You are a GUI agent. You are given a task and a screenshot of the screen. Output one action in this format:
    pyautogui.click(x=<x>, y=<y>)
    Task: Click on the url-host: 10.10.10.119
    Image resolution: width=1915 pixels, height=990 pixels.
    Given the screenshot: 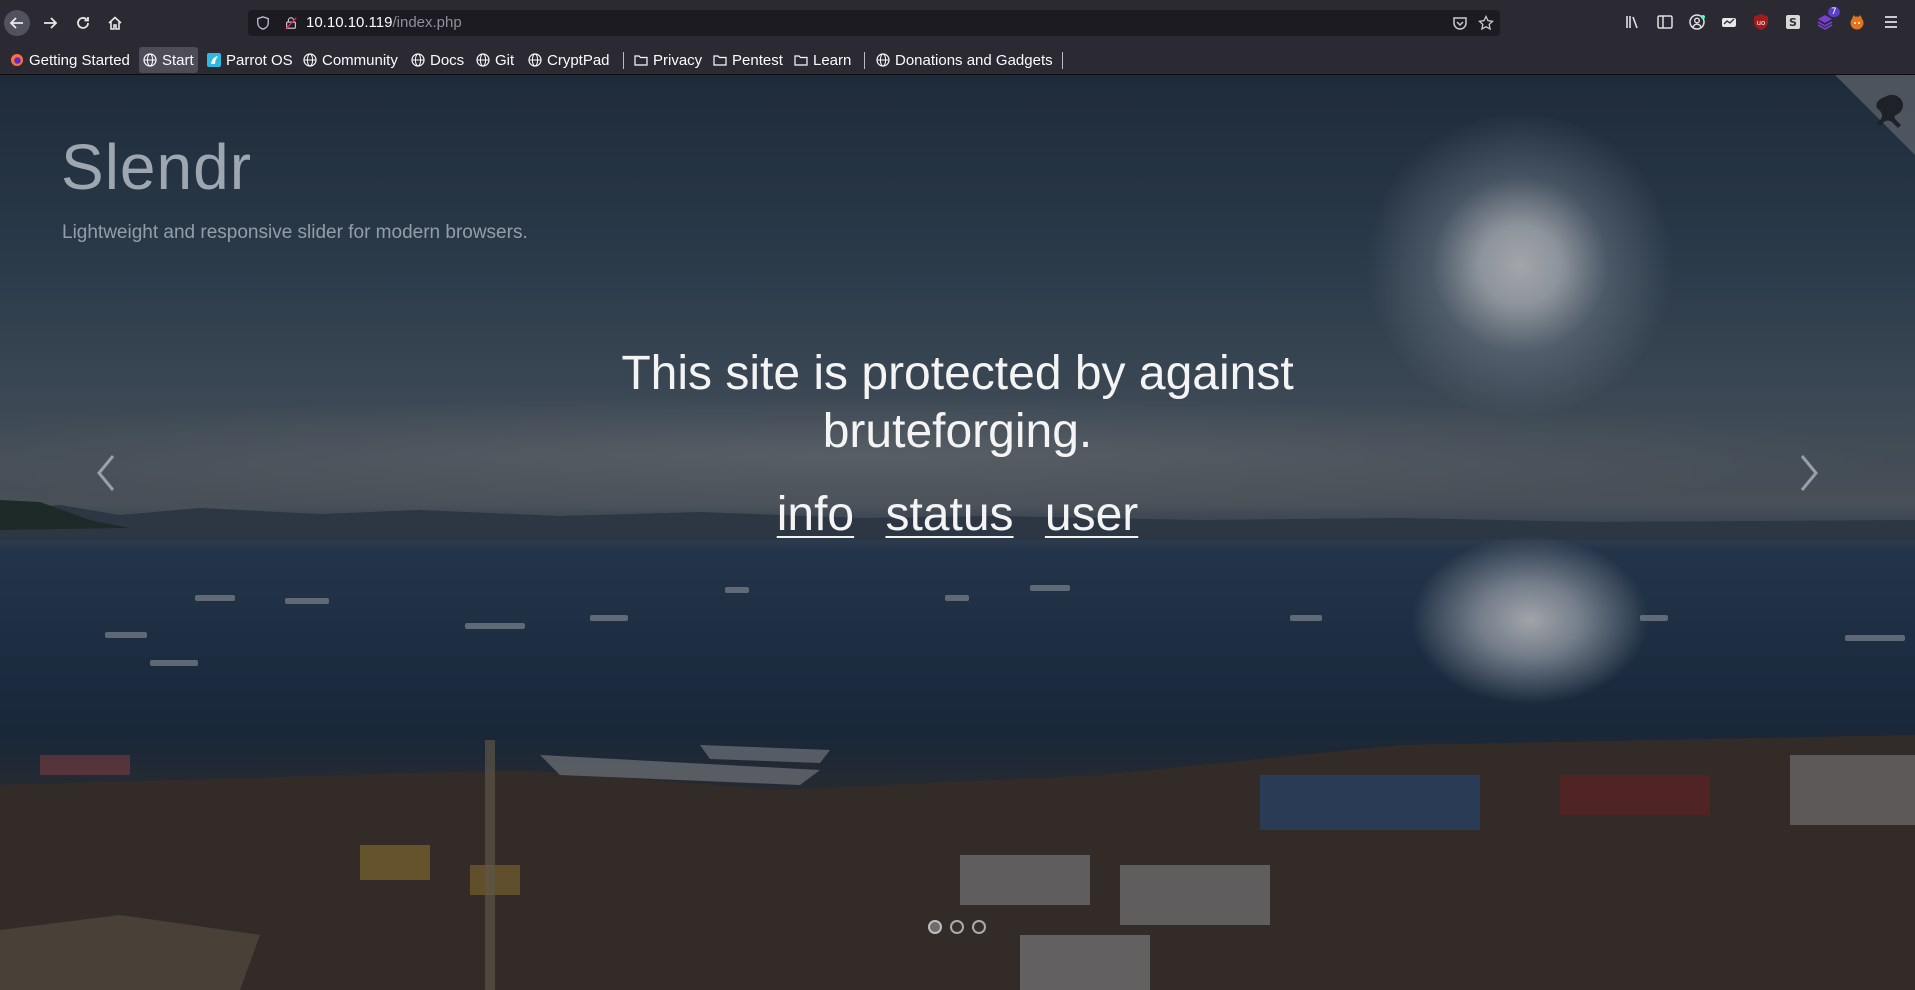 What is the action you would take?
    pyautogui.click(x=349, y=22)
    